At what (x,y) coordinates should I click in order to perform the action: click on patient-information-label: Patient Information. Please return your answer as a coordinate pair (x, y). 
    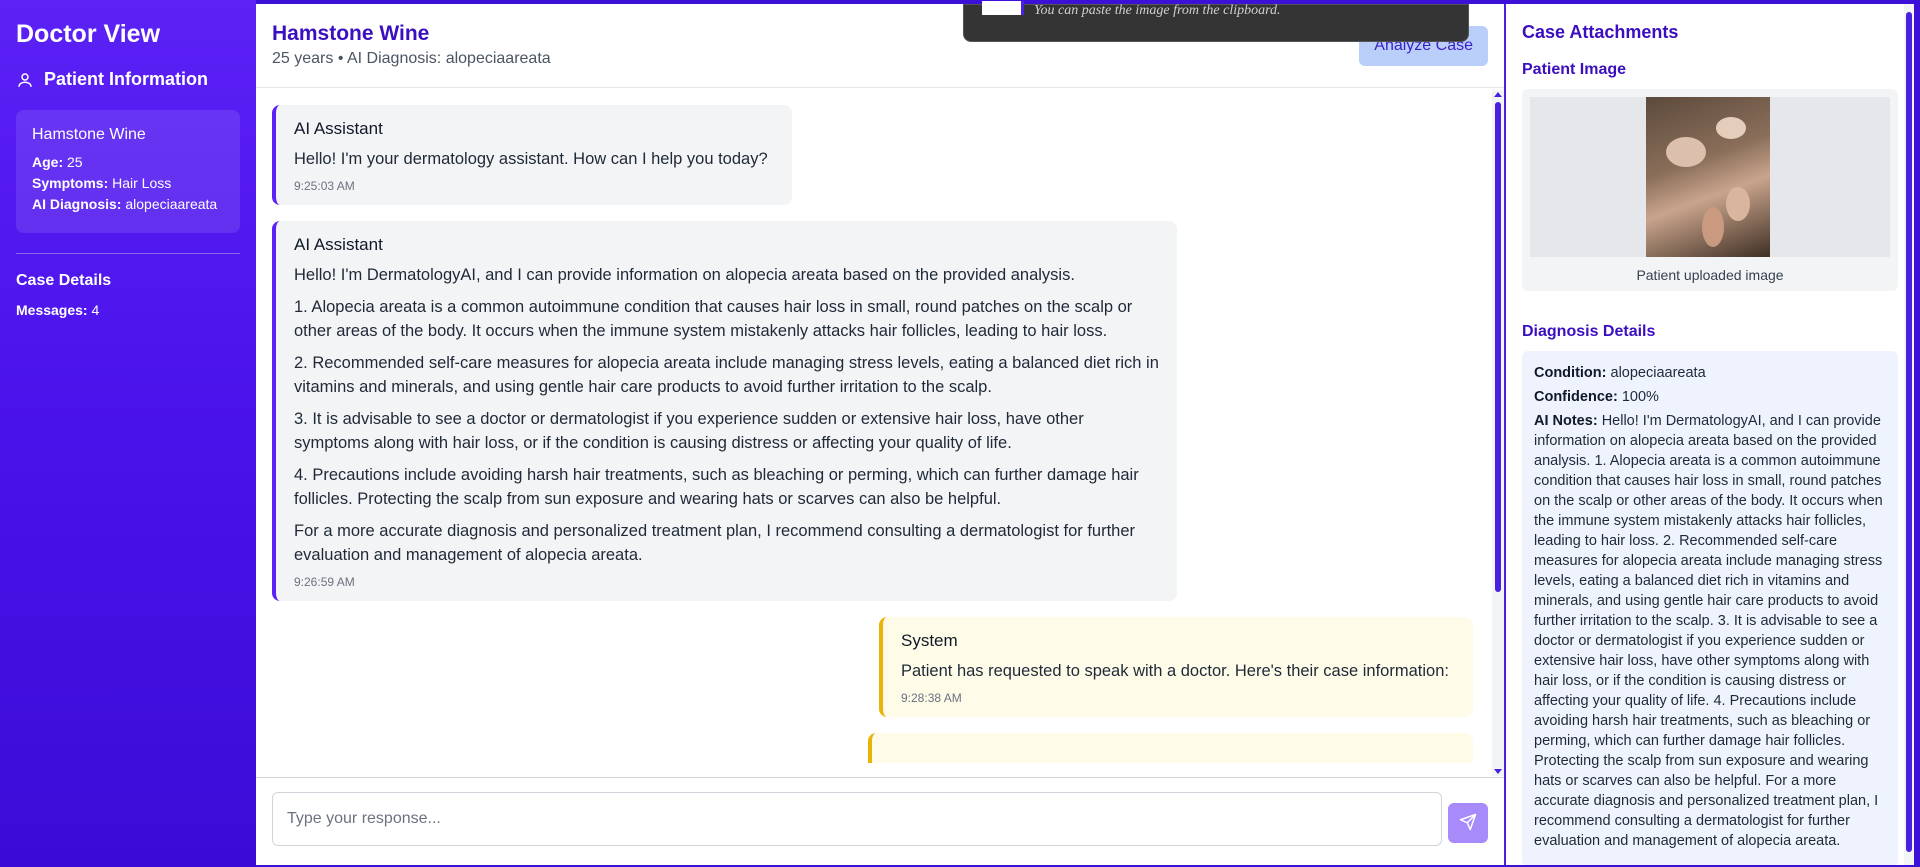
    Looking at the image, I should click on (126, 79).